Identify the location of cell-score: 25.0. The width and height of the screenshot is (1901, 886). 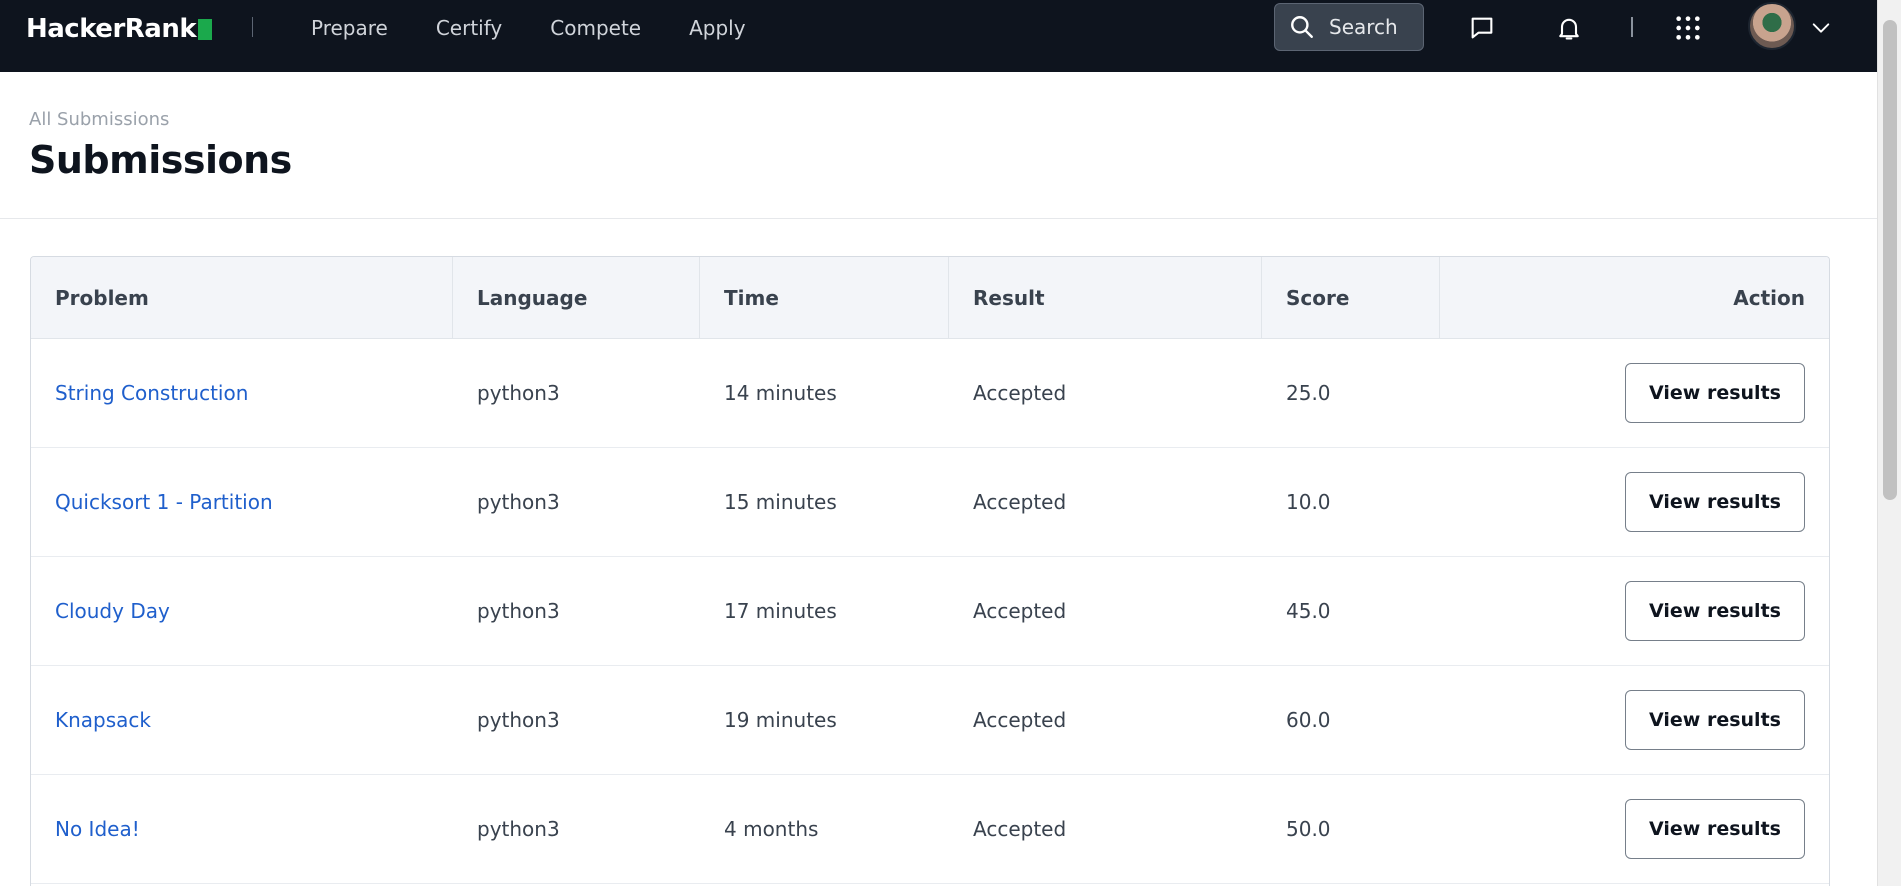
(1308, 393).